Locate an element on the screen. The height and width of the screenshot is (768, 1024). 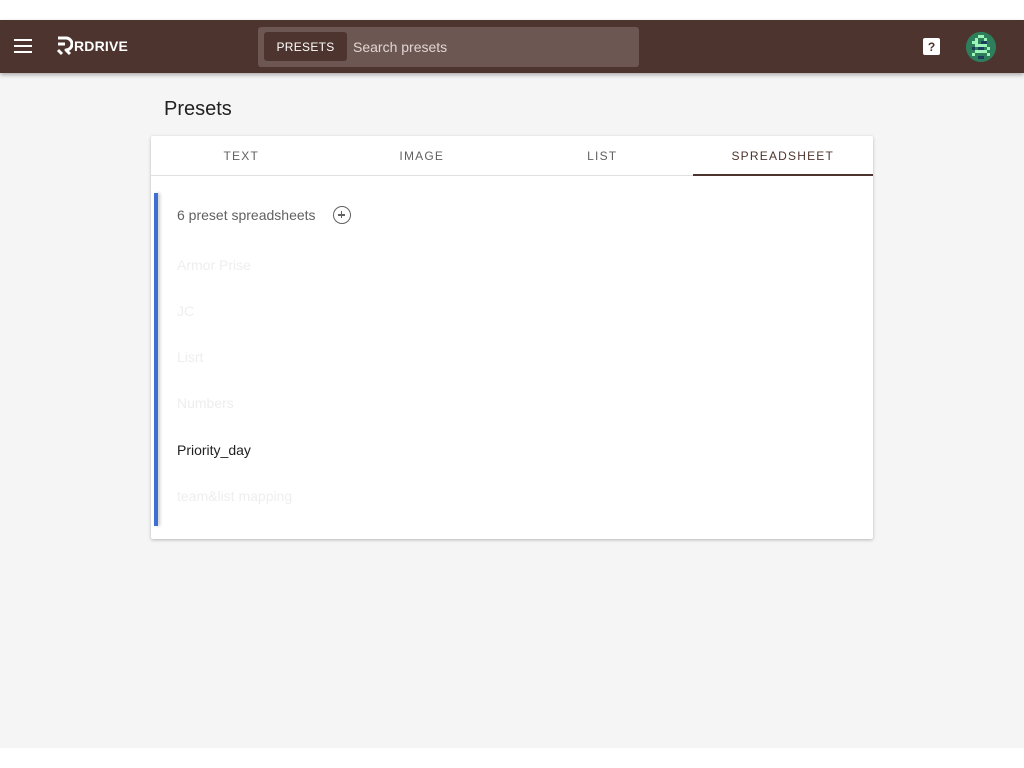
preset-count-row: 6 preset spreadsheets is located at coordinates (264, 215).